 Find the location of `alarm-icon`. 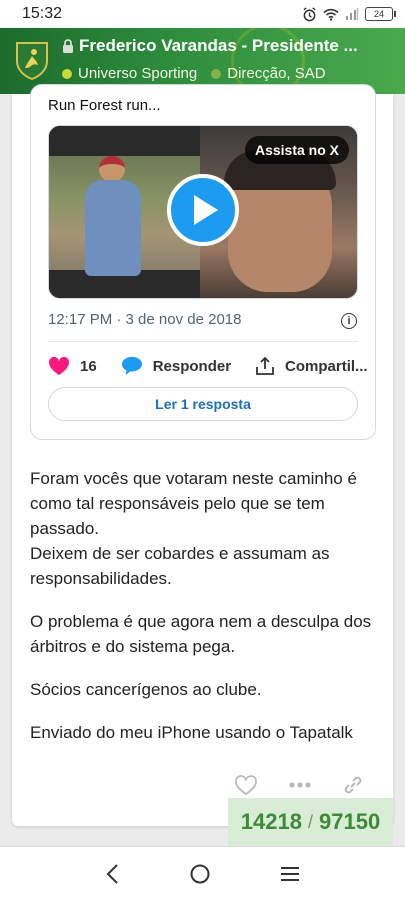

alarm-icon is located at coordinates (309, 13).